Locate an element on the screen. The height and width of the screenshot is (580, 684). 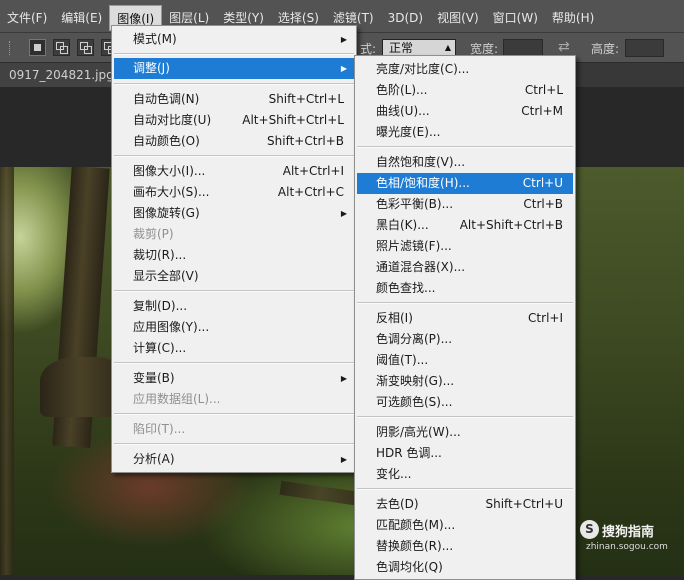
menu-item-auto-tone: 自动色调(N) Shift+Ctrl+L is located at coordinates (234, 99).